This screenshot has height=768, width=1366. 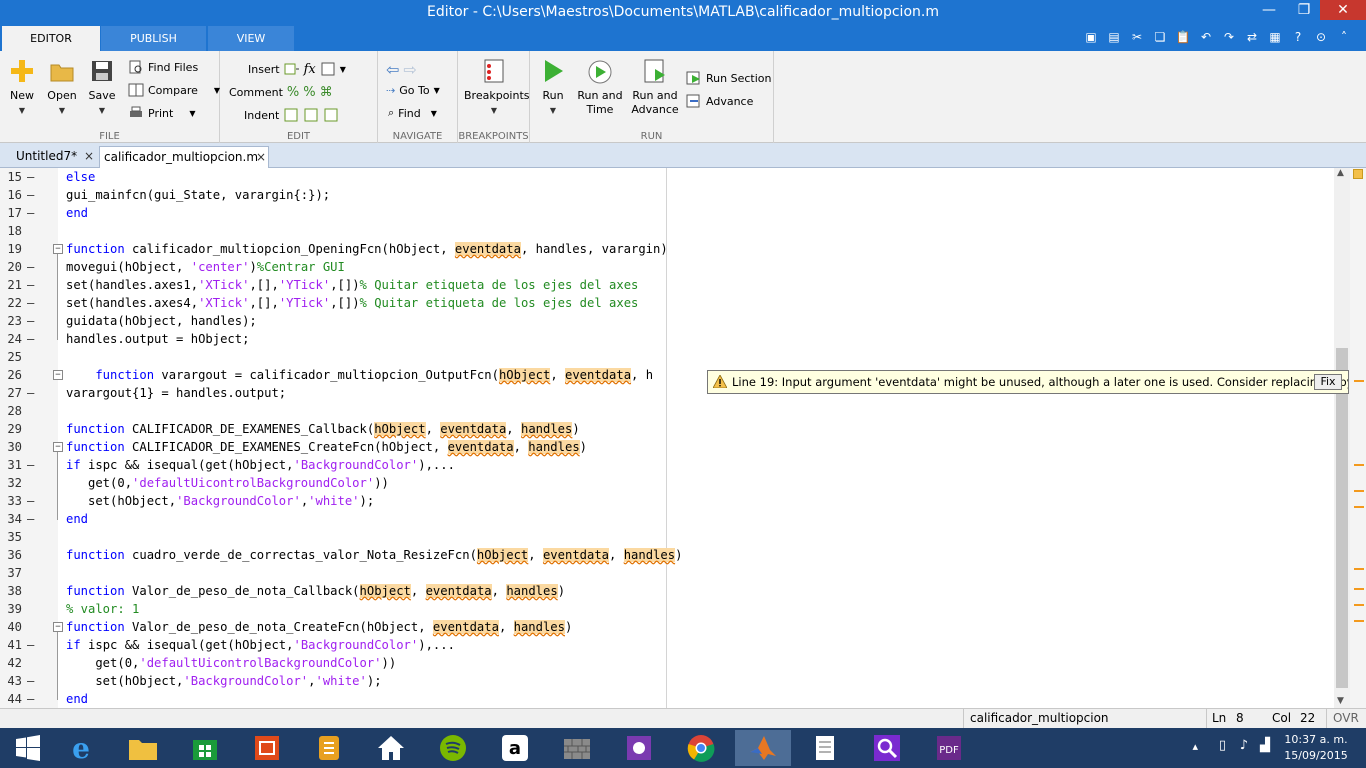 What do you see at coordinates (1222, 745) in the screenshot?
I see `battery-icon: ▯` at bounding box center [1222, 745].